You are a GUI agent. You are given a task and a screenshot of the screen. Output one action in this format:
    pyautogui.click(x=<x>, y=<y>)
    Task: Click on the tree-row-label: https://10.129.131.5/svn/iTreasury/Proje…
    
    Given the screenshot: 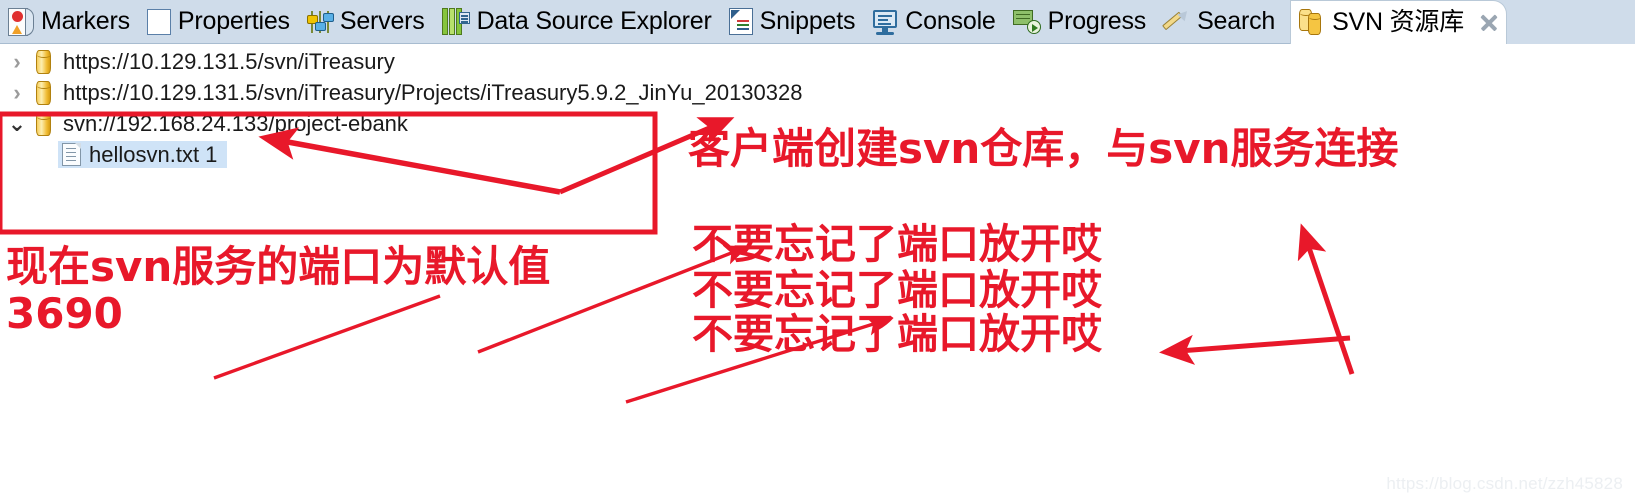 What is the action you would take?
    pyautogui.click(x=433, y=92)
    